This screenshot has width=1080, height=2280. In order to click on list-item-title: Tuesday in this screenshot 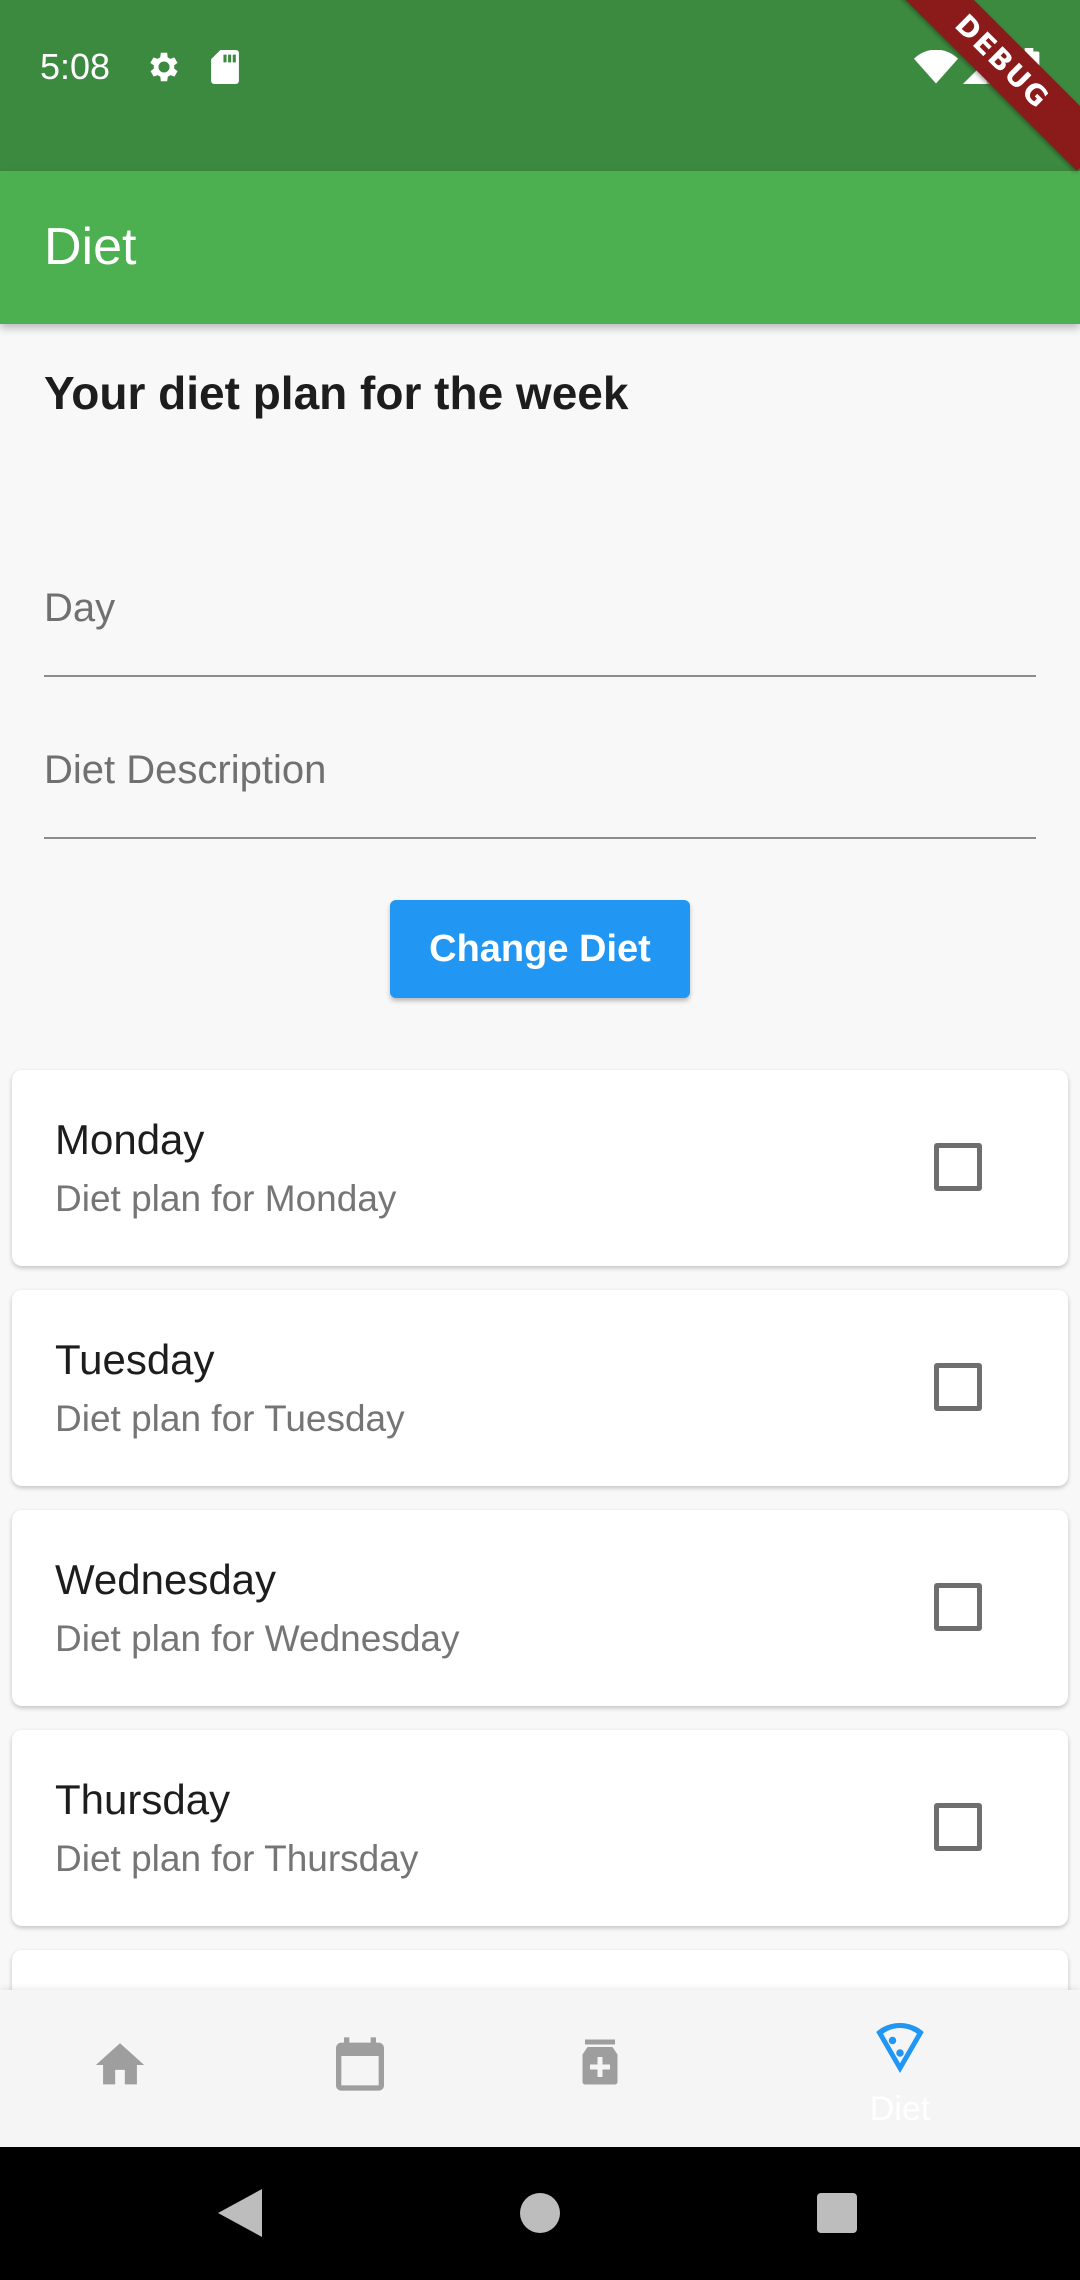, I will do `click(135, 1359)`.